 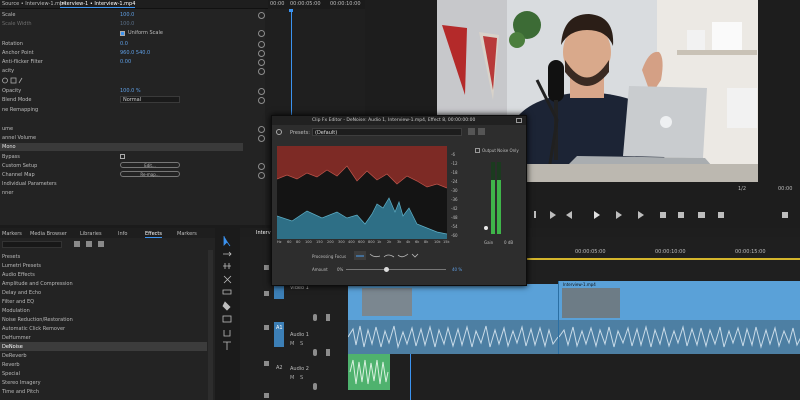 What do you see at coordinates (681, 215) in the screenshot?
I see `extract-icon` at bounding box center [681, 215].